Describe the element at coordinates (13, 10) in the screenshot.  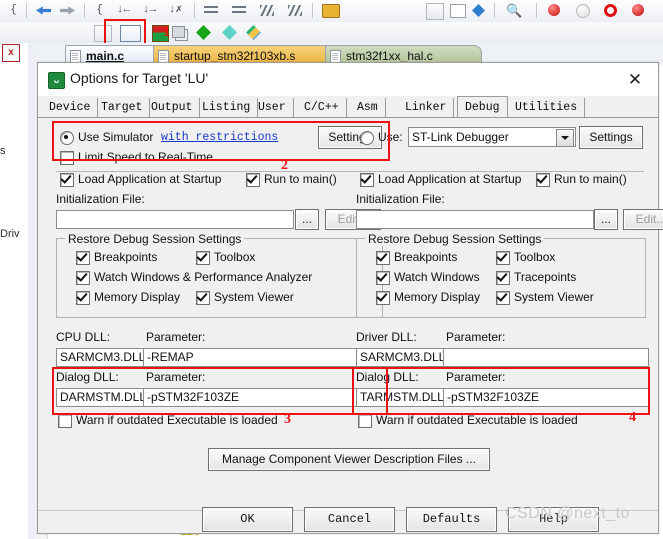
I see `brace-icon: {` at that location.